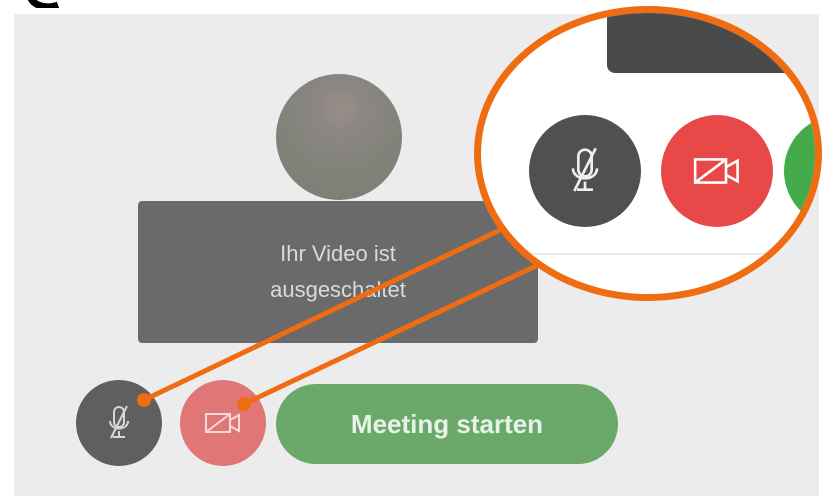  I want to click on video-off-line-2: ausgeschaltet, so click(338, 289).